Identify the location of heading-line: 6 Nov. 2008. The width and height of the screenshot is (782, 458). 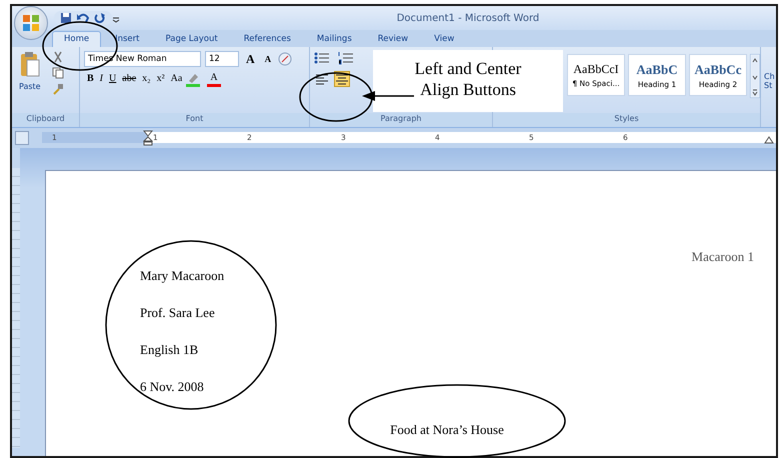
(172, 386).